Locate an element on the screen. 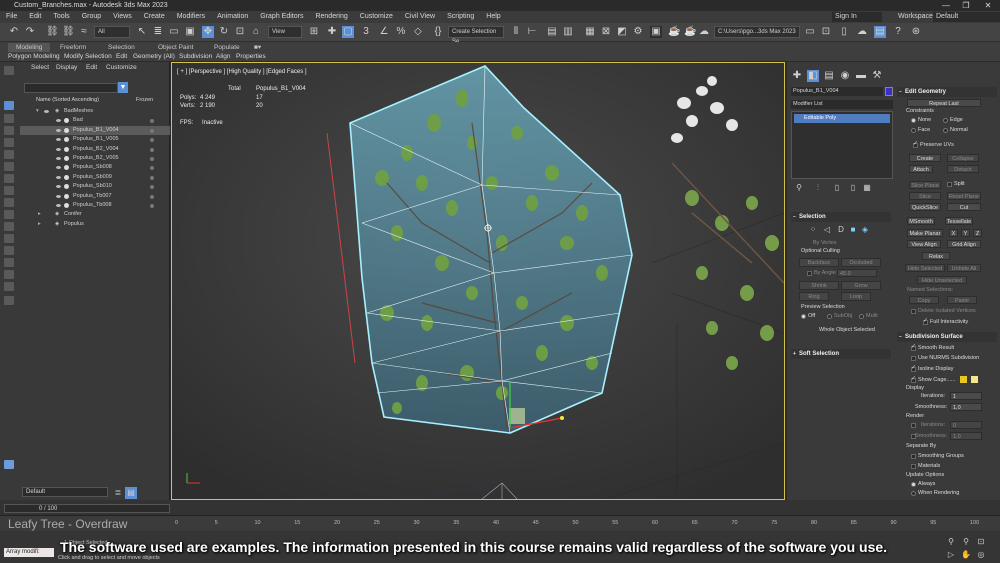  scene-row: ▸ ◈ Populus is located at coordinates (95, 224).